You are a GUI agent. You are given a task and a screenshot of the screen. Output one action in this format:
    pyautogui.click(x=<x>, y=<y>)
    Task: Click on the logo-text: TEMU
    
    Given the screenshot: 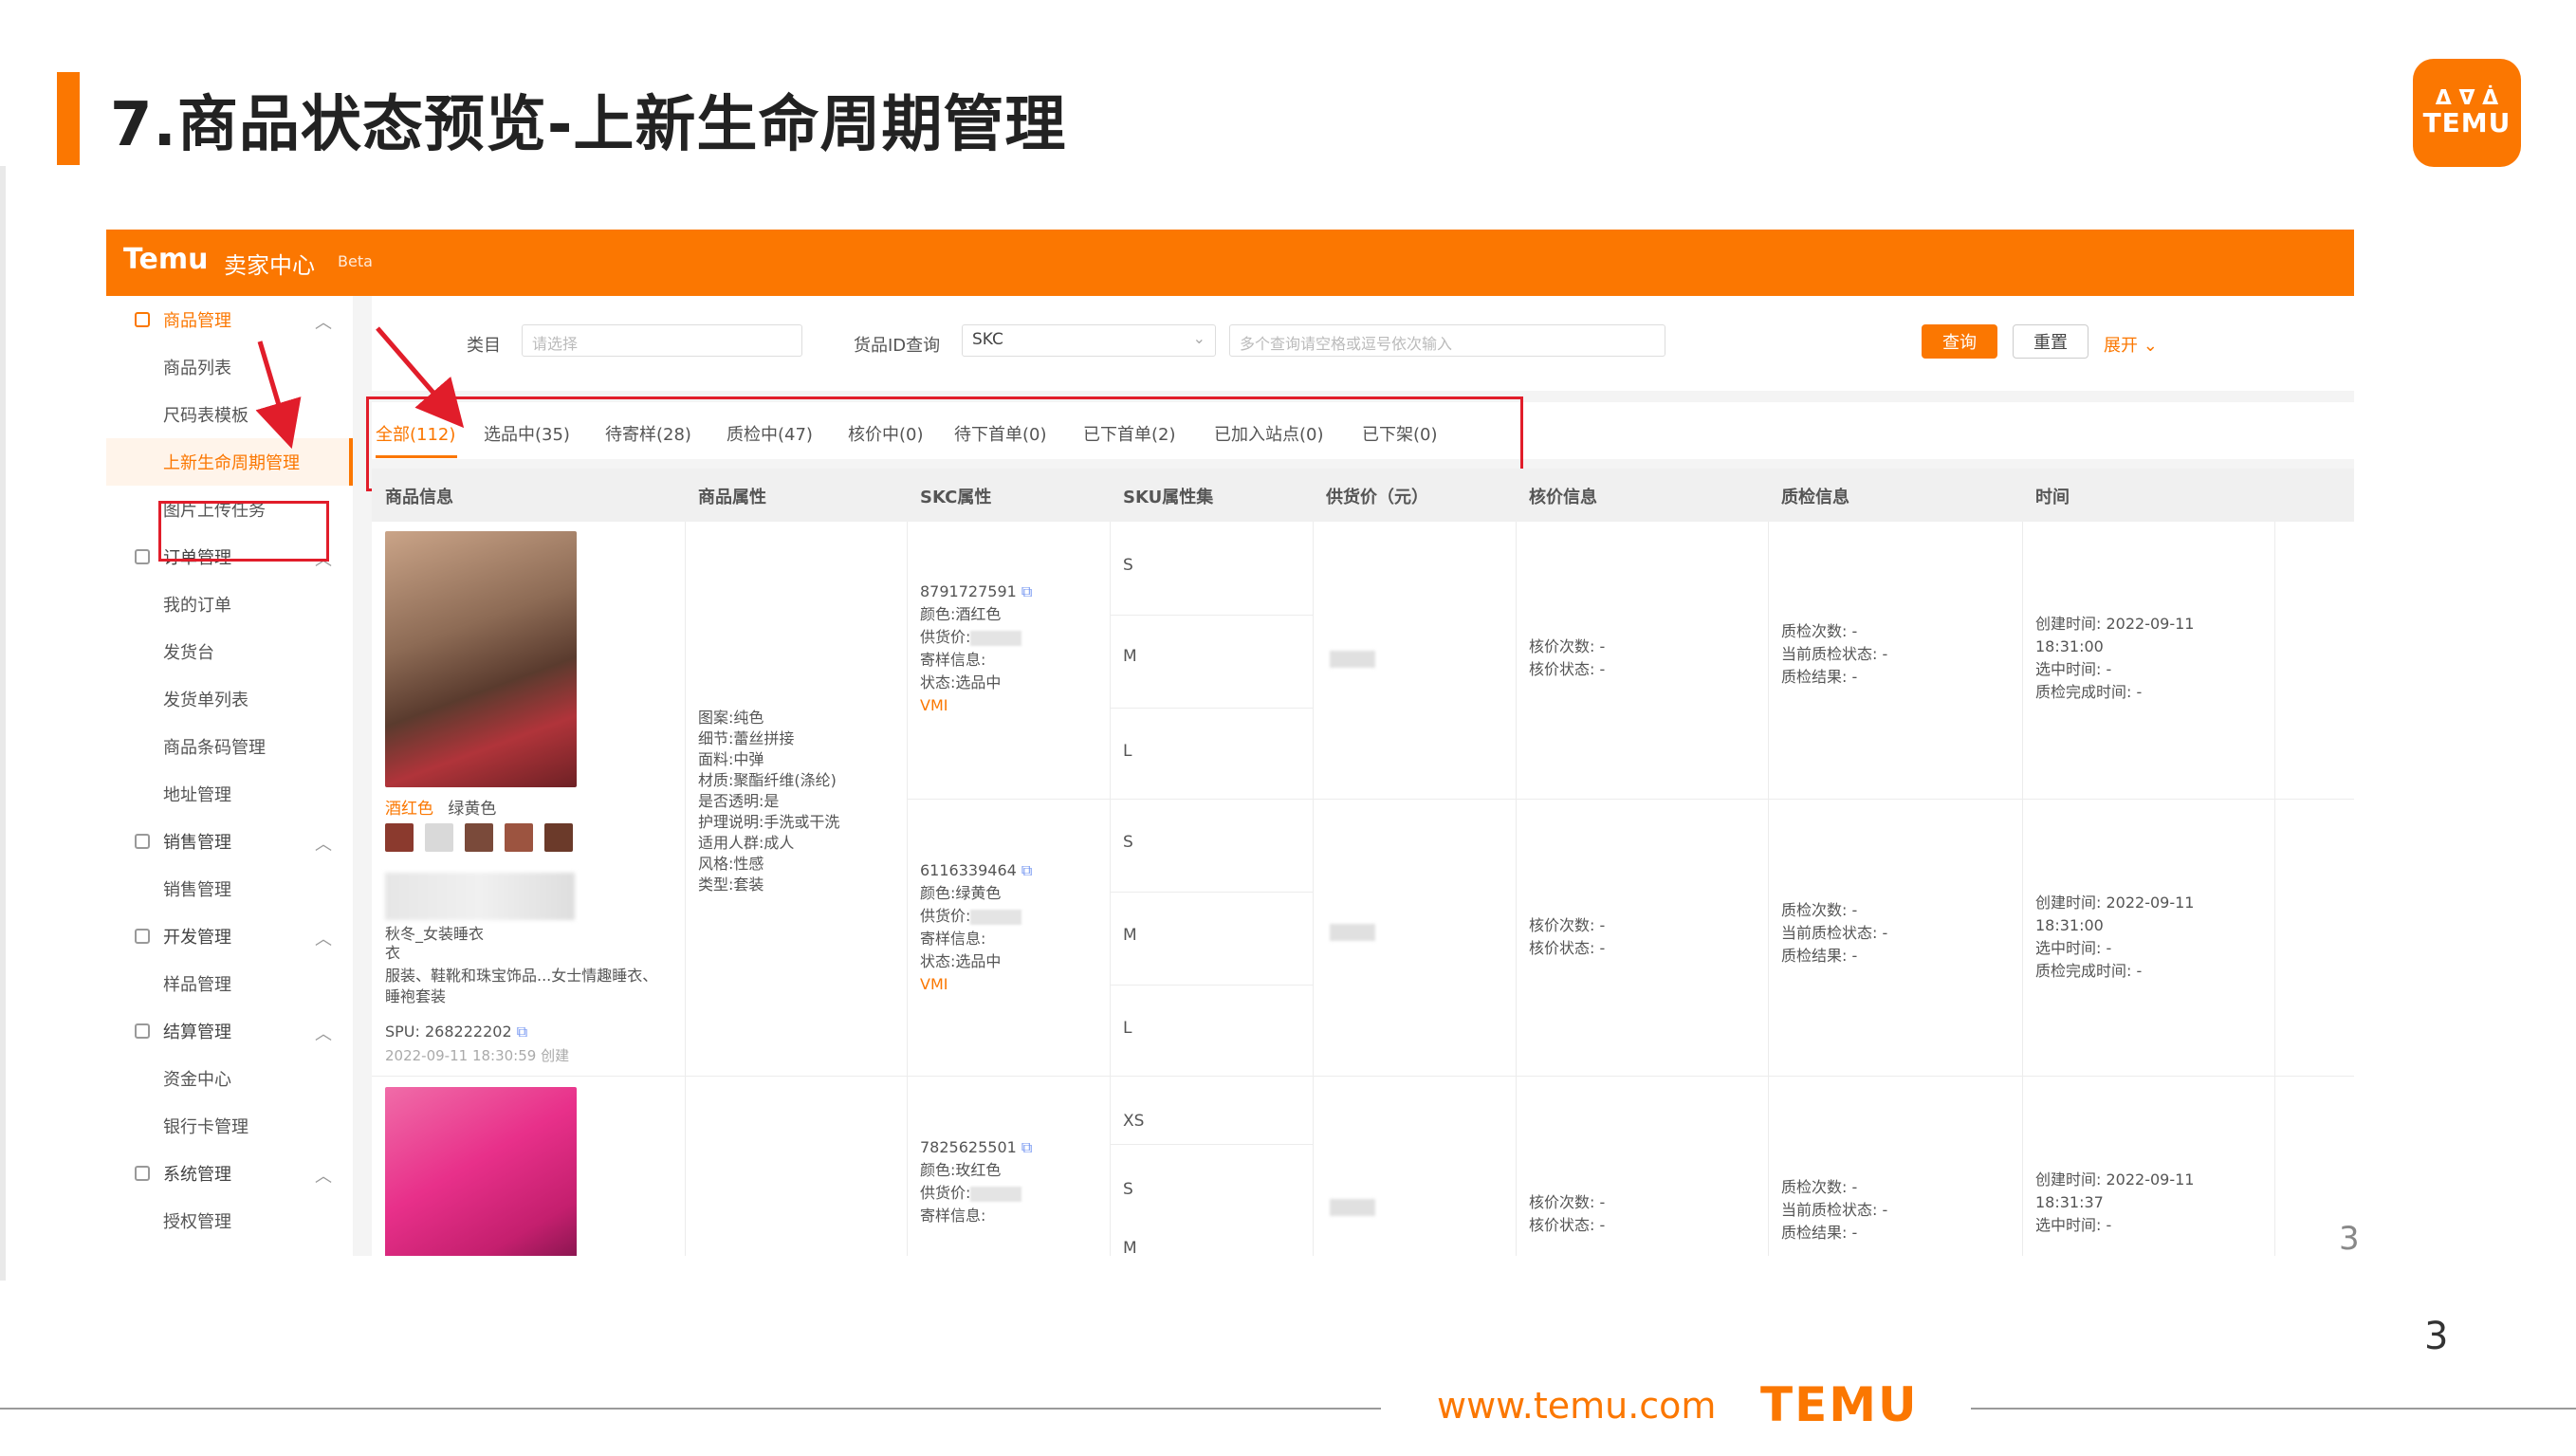 What is the action you would take?
    pyautogui.click(x=2467, y=122)
    